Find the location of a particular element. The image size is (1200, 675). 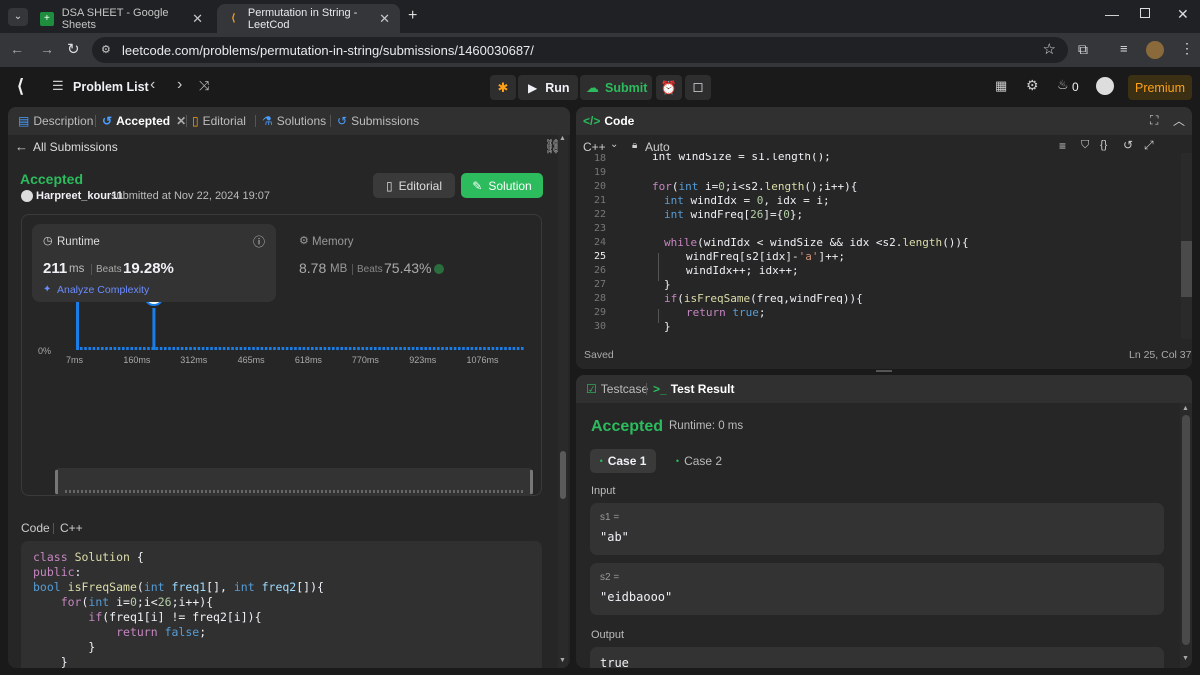

browser-tab-sheets: + DSA SHEET - Google Sheets ✕ is located at coordinates (121, 18).